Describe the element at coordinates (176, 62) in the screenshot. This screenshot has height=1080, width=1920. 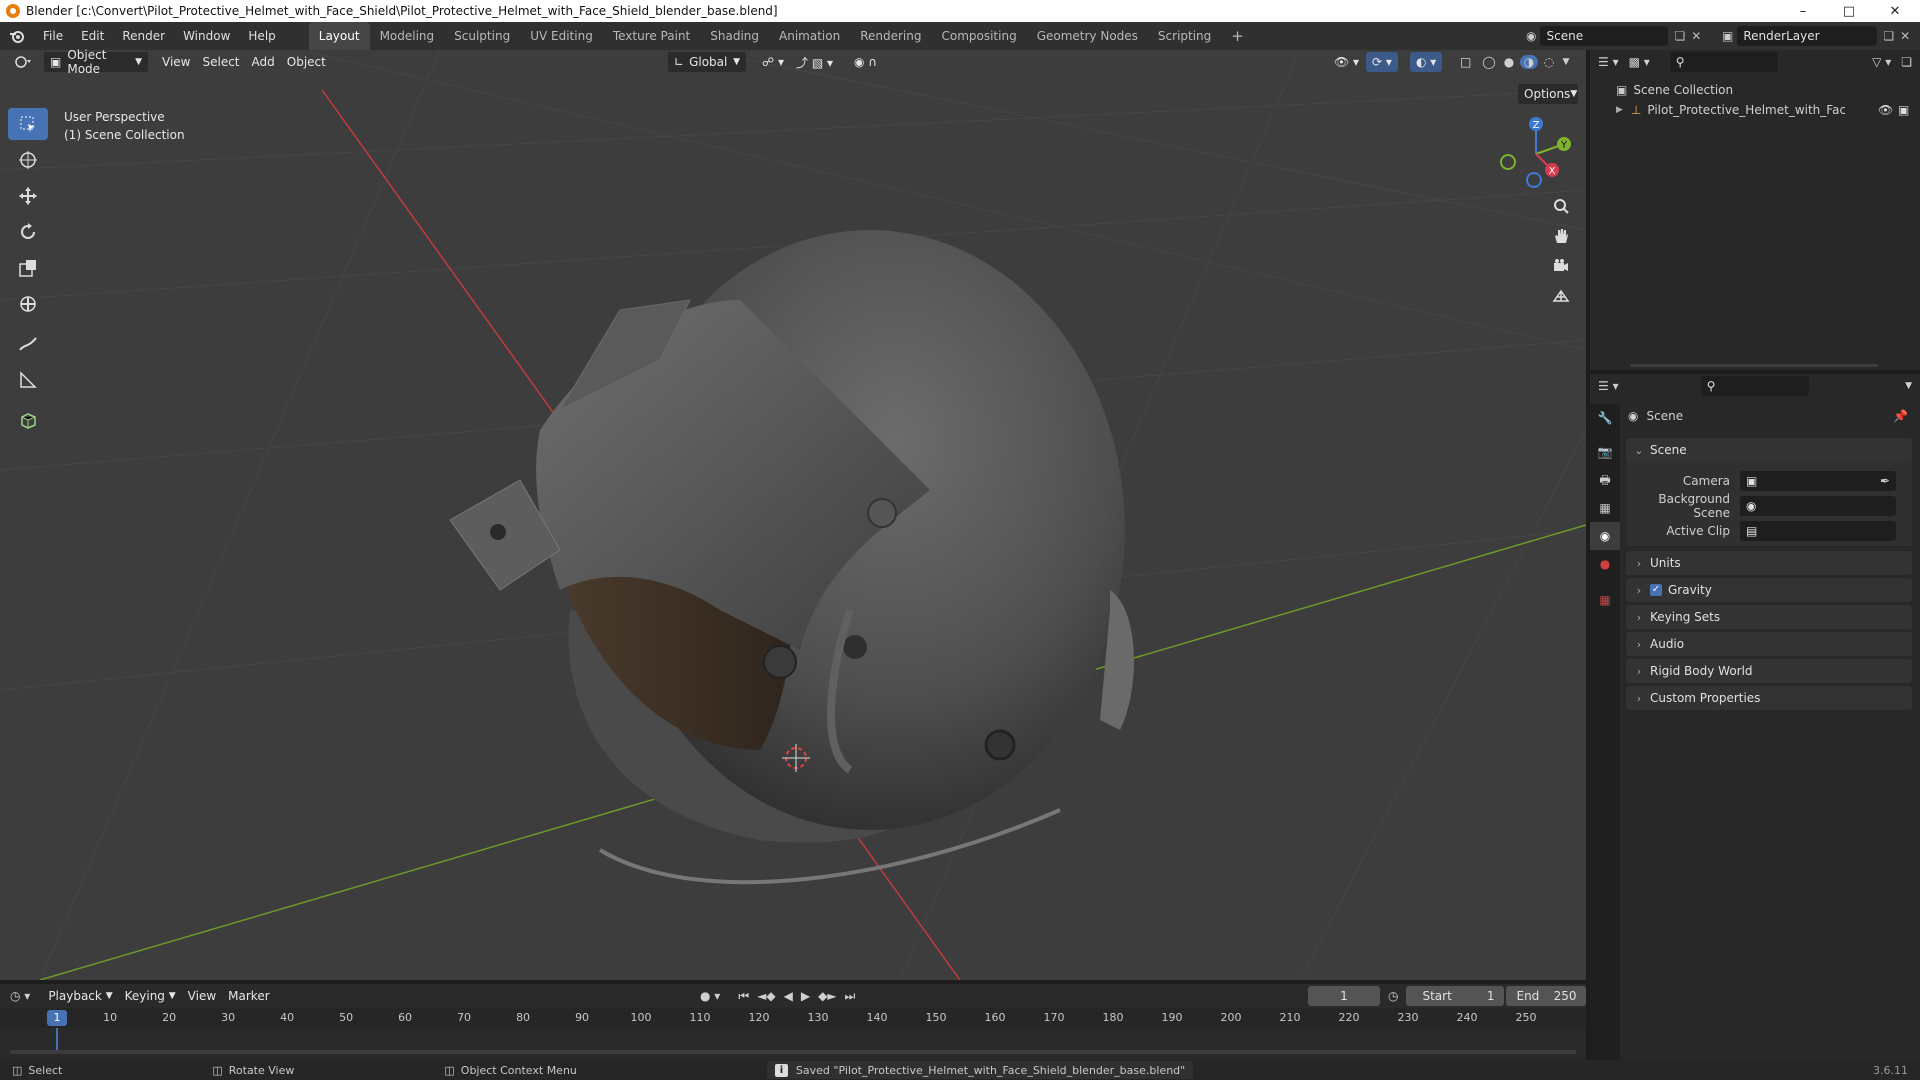
I see `view-menu: View` at that location.